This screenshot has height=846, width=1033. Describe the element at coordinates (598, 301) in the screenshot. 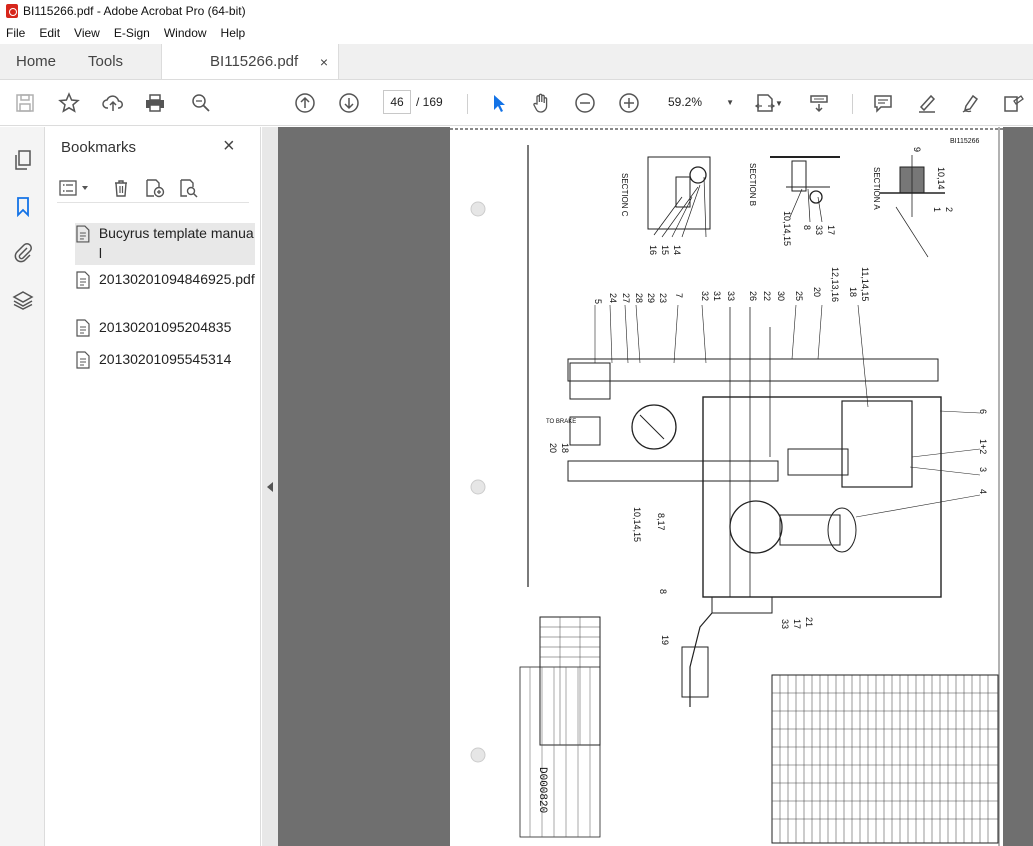

I see `part-number: 5` at that location.